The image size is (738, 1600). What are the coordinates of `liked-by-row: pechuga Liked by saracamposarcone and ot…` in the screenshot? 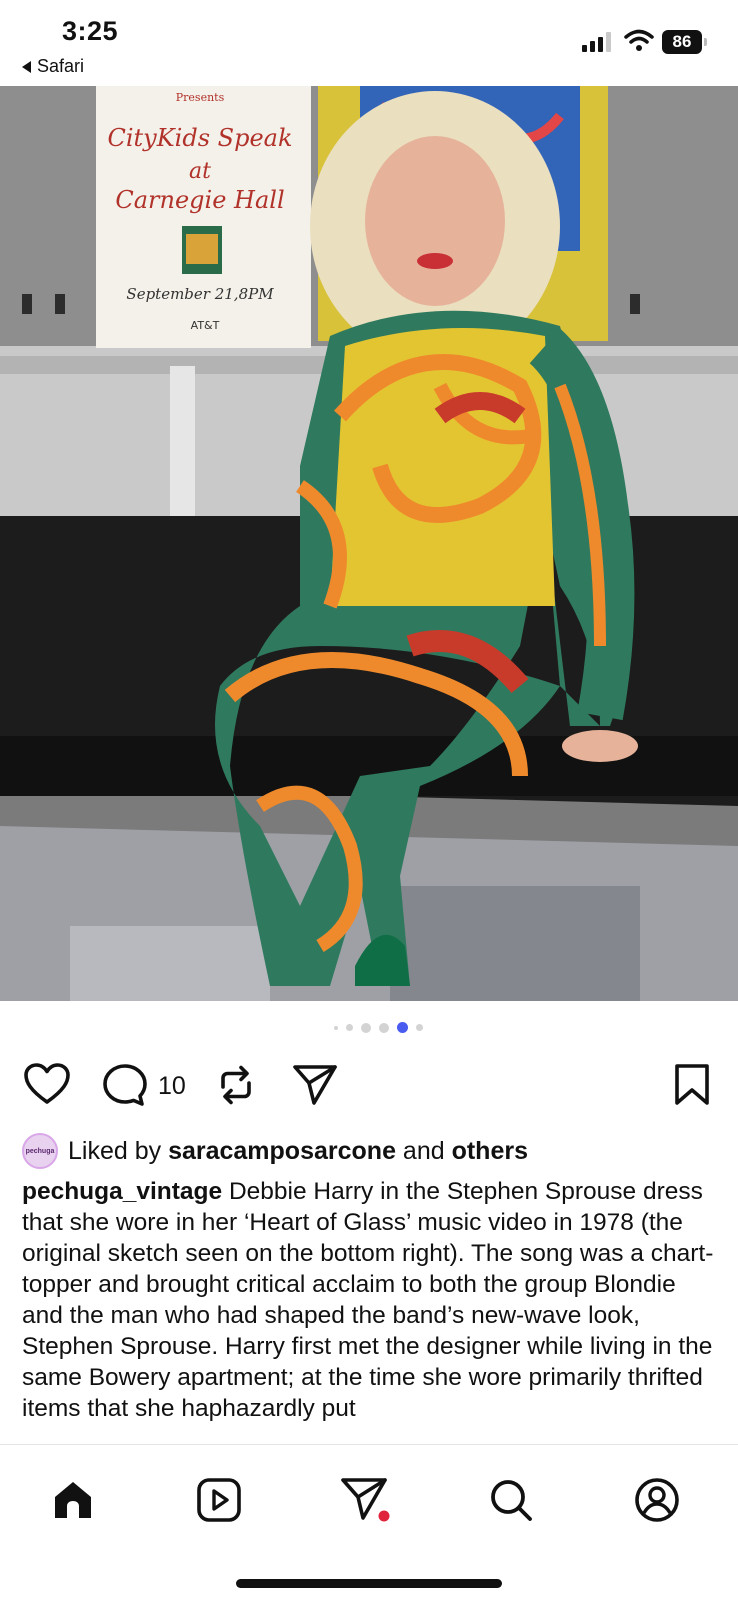 It's located at (275, 1151).